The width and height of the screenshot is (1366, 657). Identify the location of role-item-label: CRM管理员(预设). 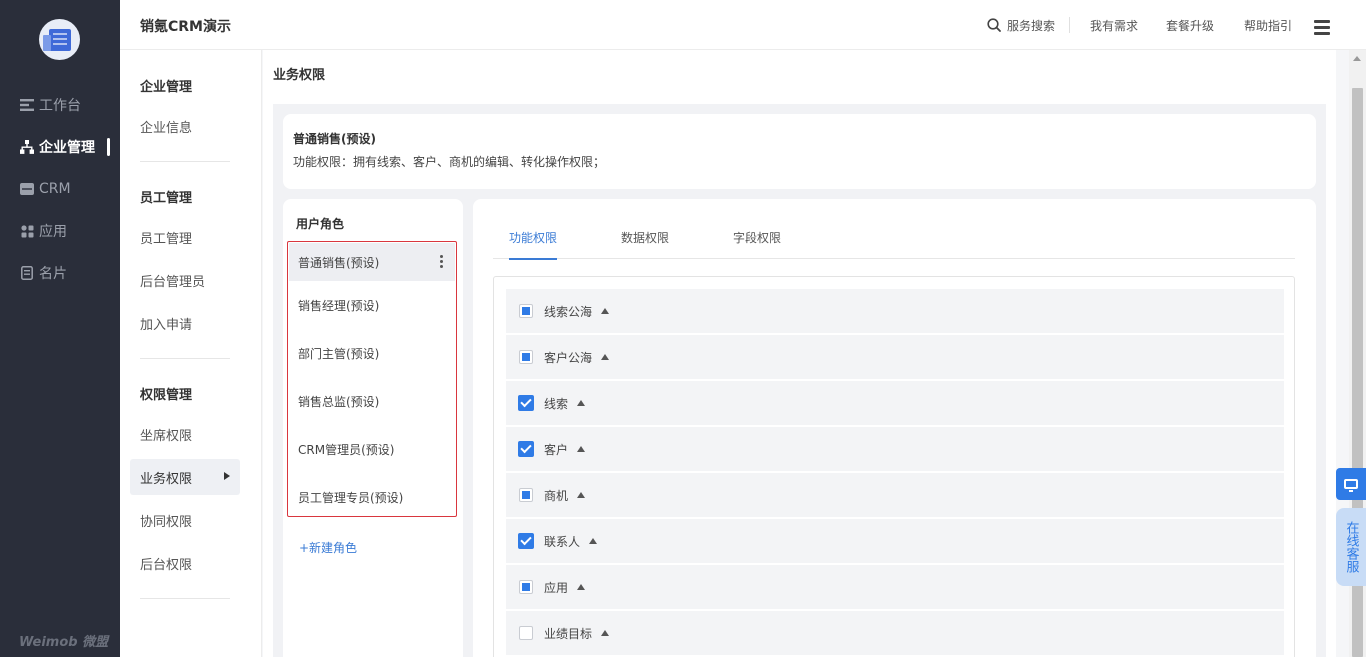
(346, 449).